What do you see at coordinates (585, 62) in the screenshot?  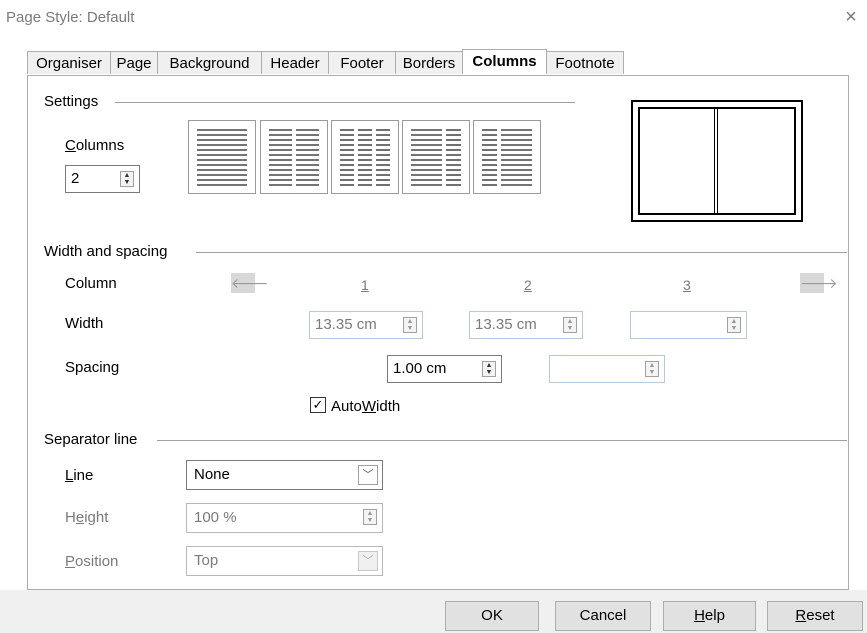 I see `tab-footnote: Footnote` at bounding box center [585, 62].